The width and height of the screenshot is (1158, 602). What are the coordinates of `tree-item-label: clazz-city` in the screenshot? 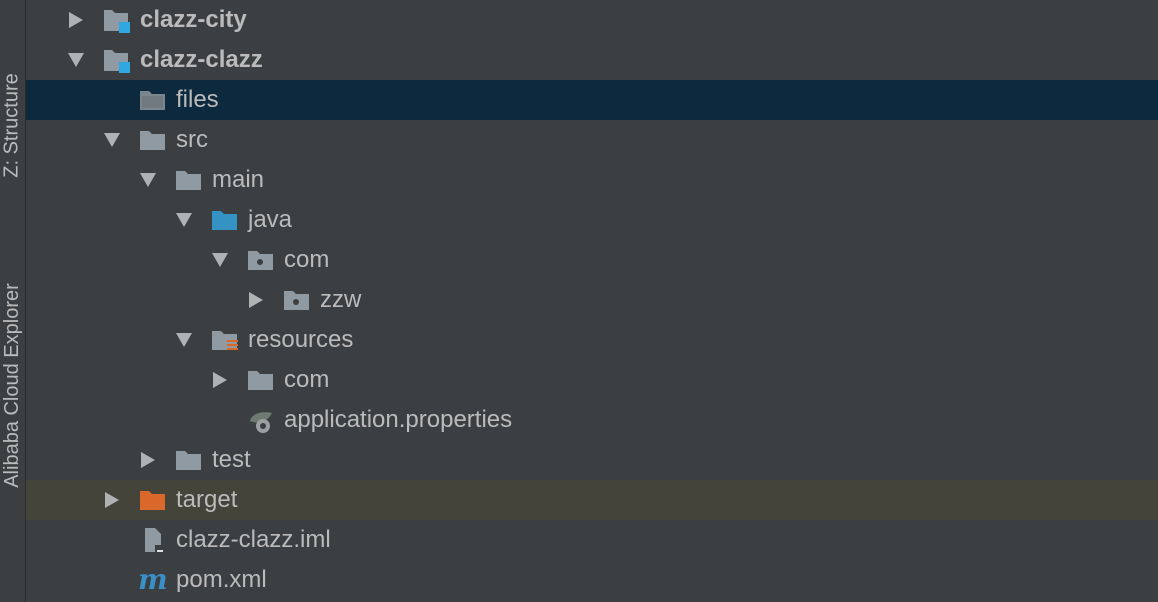 It's located at (193, 19).